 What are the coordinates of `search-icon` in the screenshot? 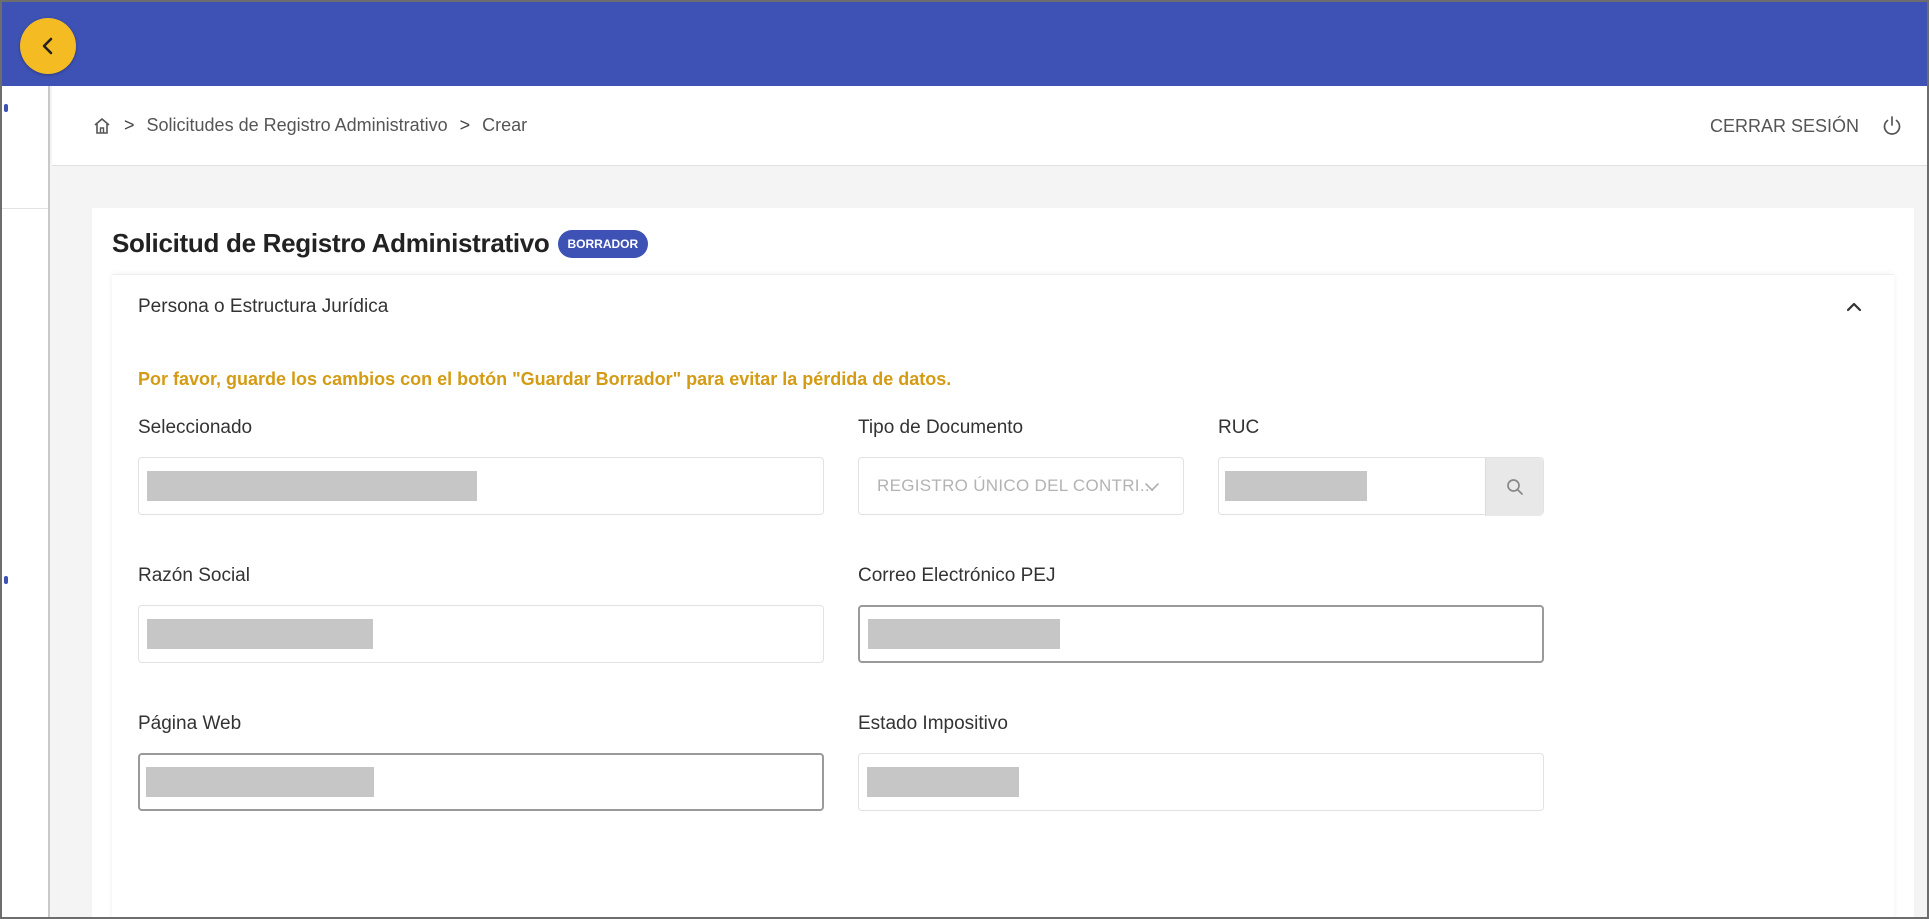 It's located at (1514, 487).